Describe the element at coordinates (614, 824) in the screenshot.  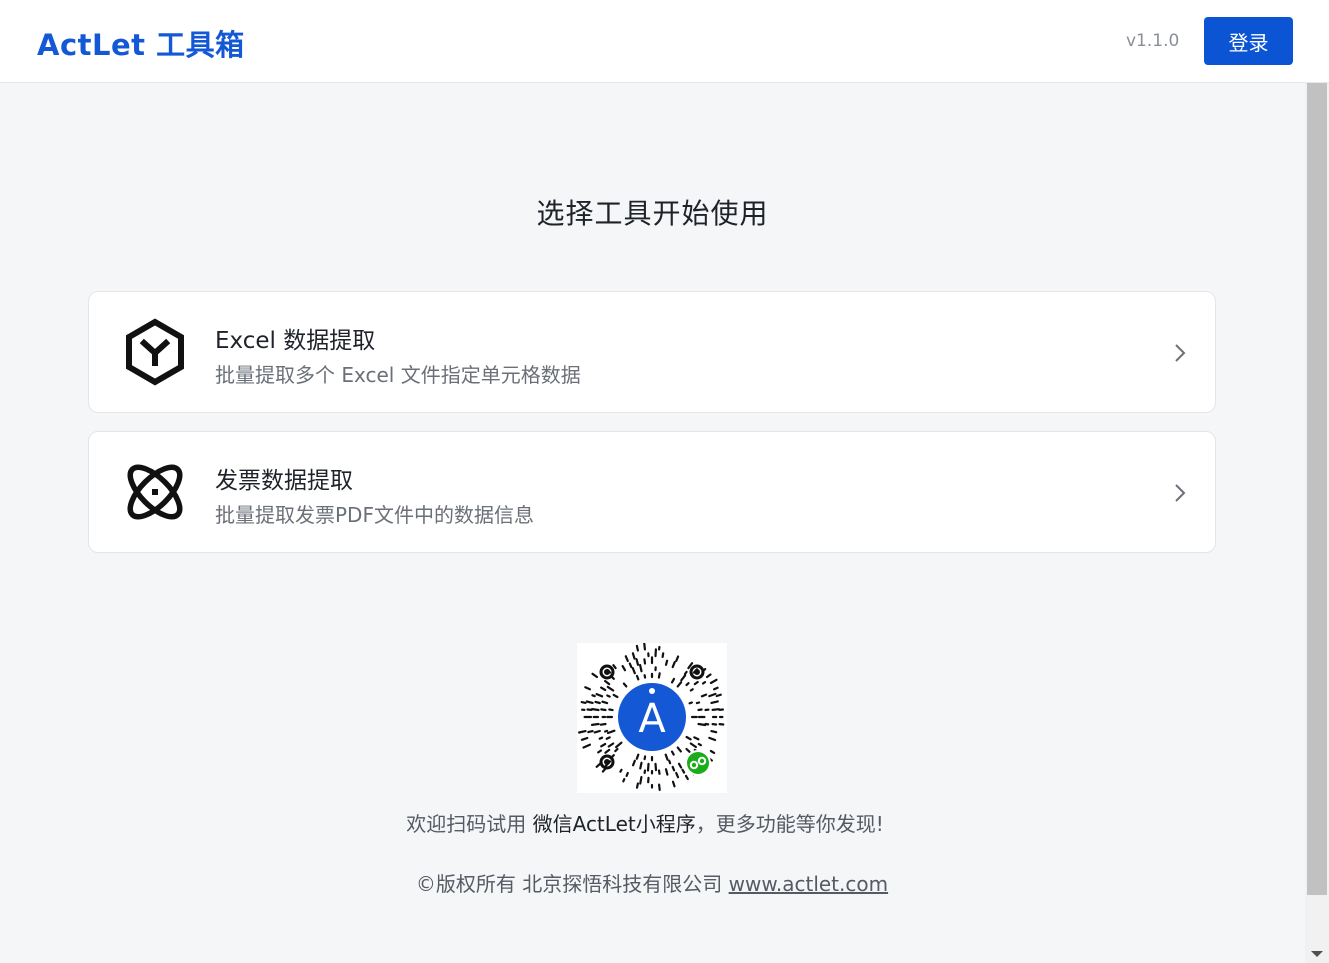
I see `promo-highlight: 微信ActLet小程序` at that location.